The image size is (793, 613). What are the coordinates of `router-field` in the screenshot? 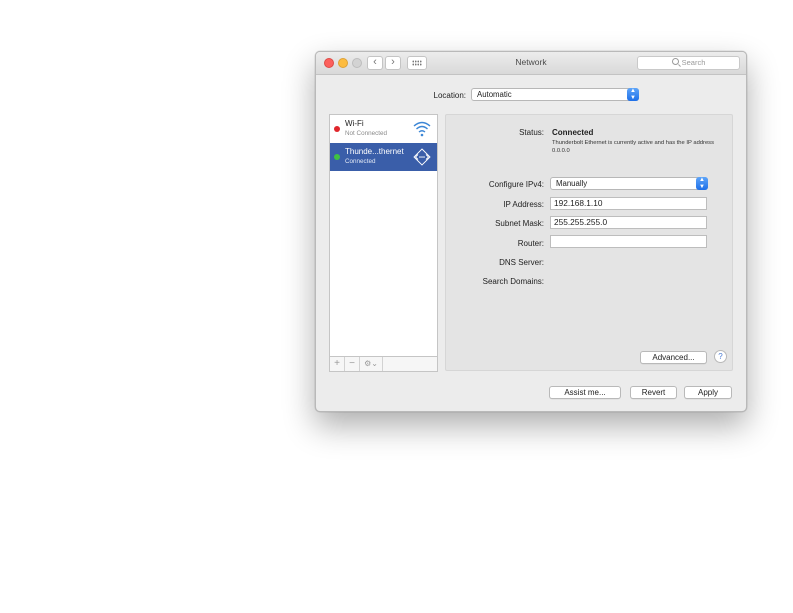 It's located at (628, 241).